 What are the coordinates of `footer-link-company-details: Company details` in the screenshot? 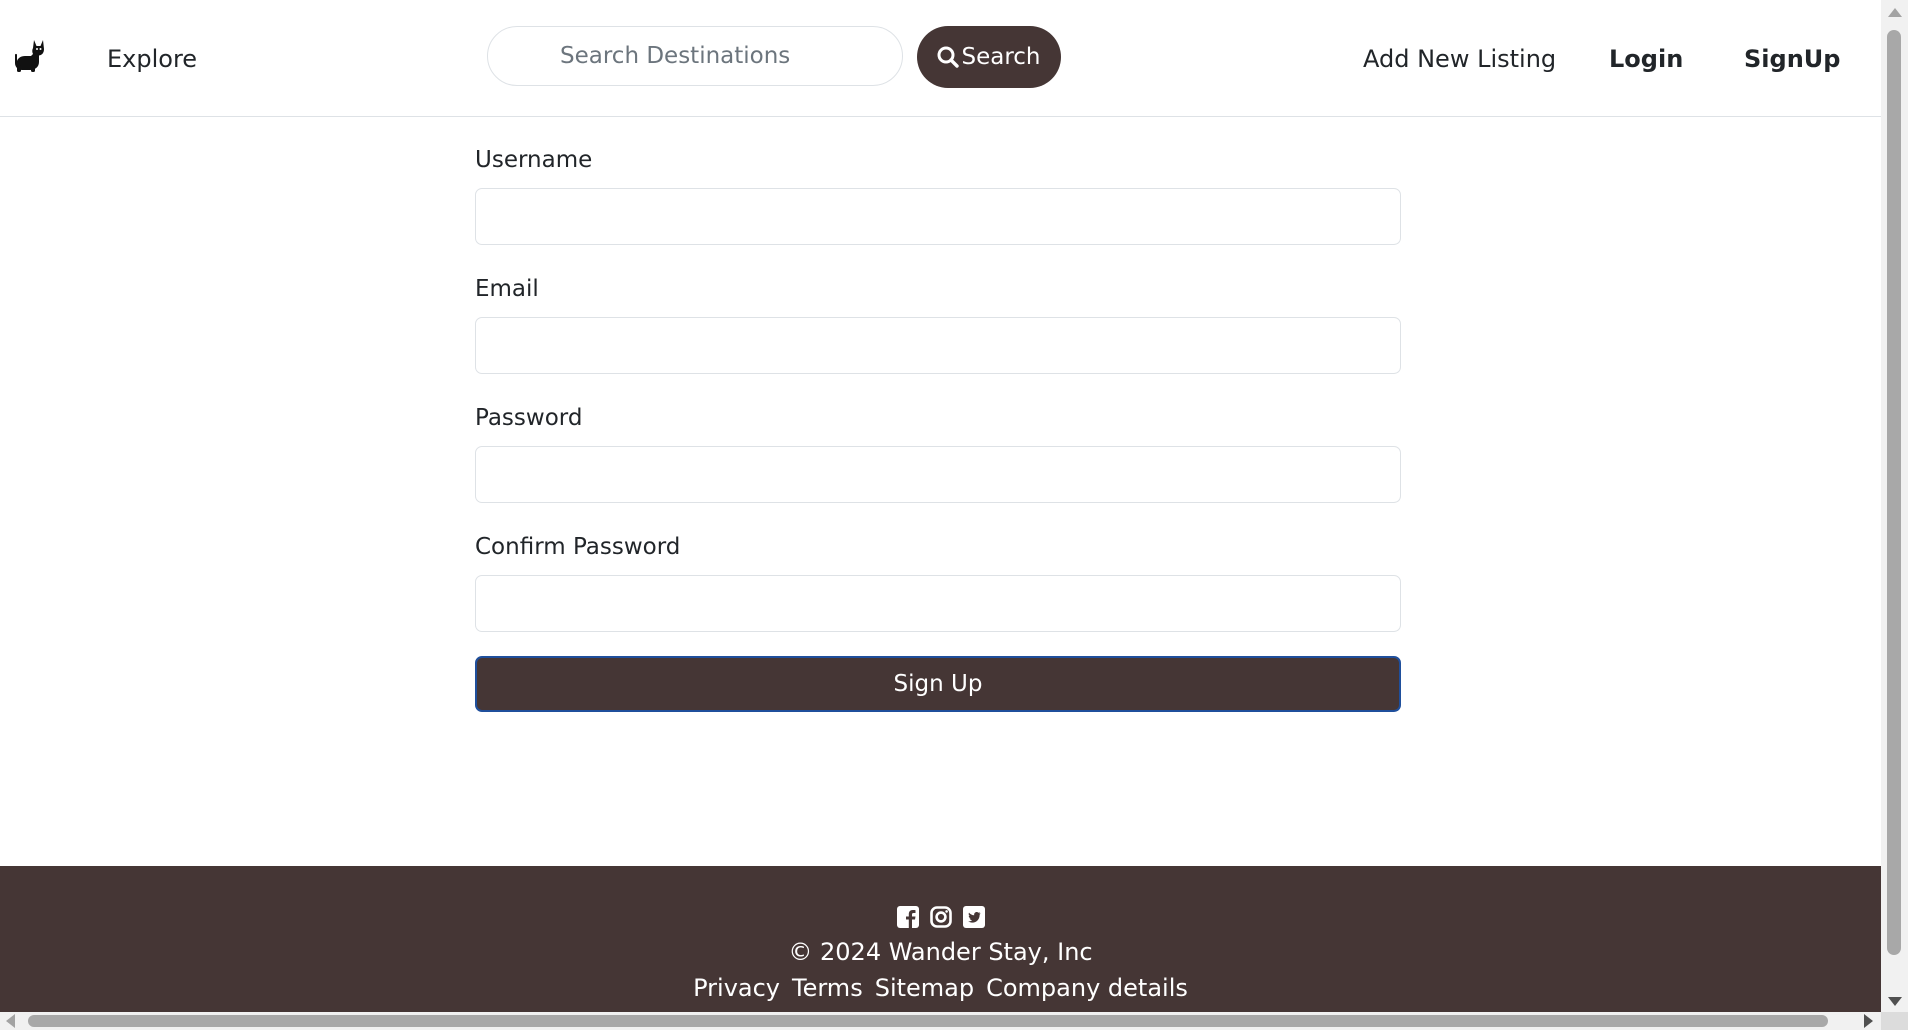 It's located at (1087, 988).